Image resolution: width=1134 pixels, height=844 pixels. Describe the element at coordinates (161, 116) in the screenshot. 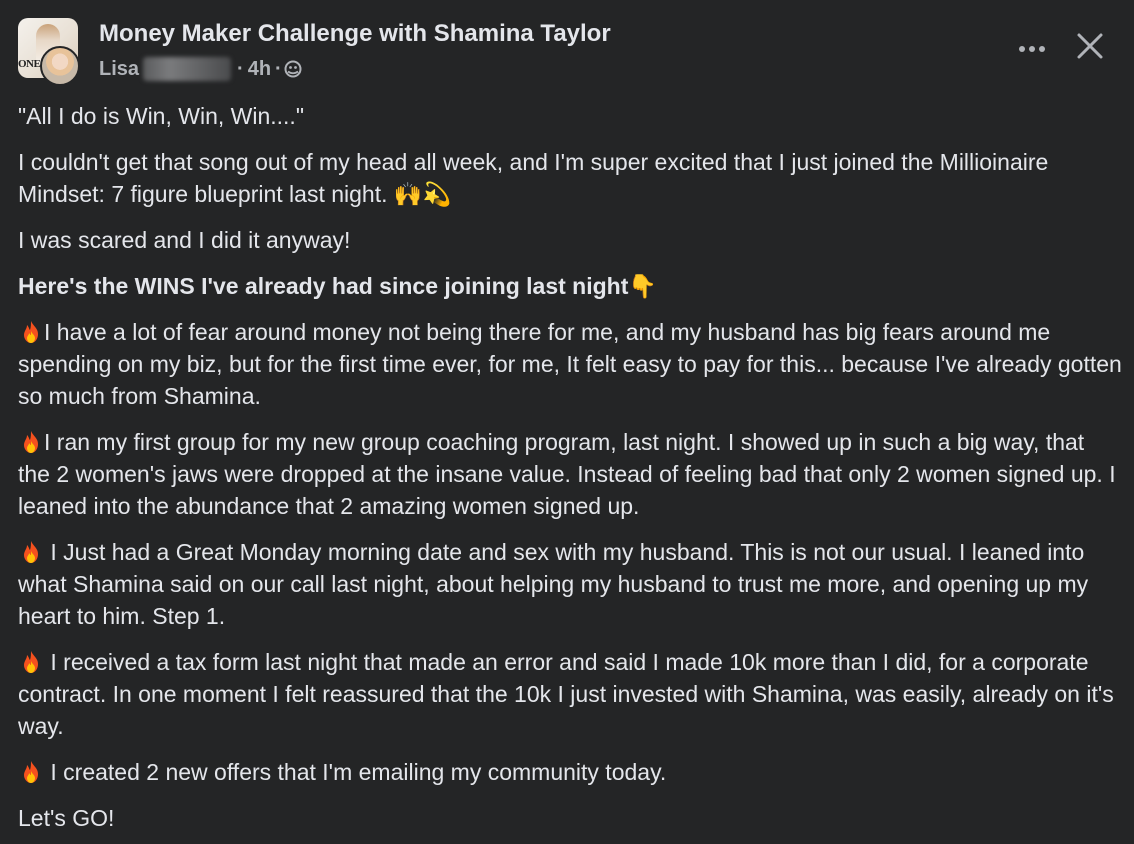

I see `post-paragraph: "All I do is Win, Win, Win...."` at that location.